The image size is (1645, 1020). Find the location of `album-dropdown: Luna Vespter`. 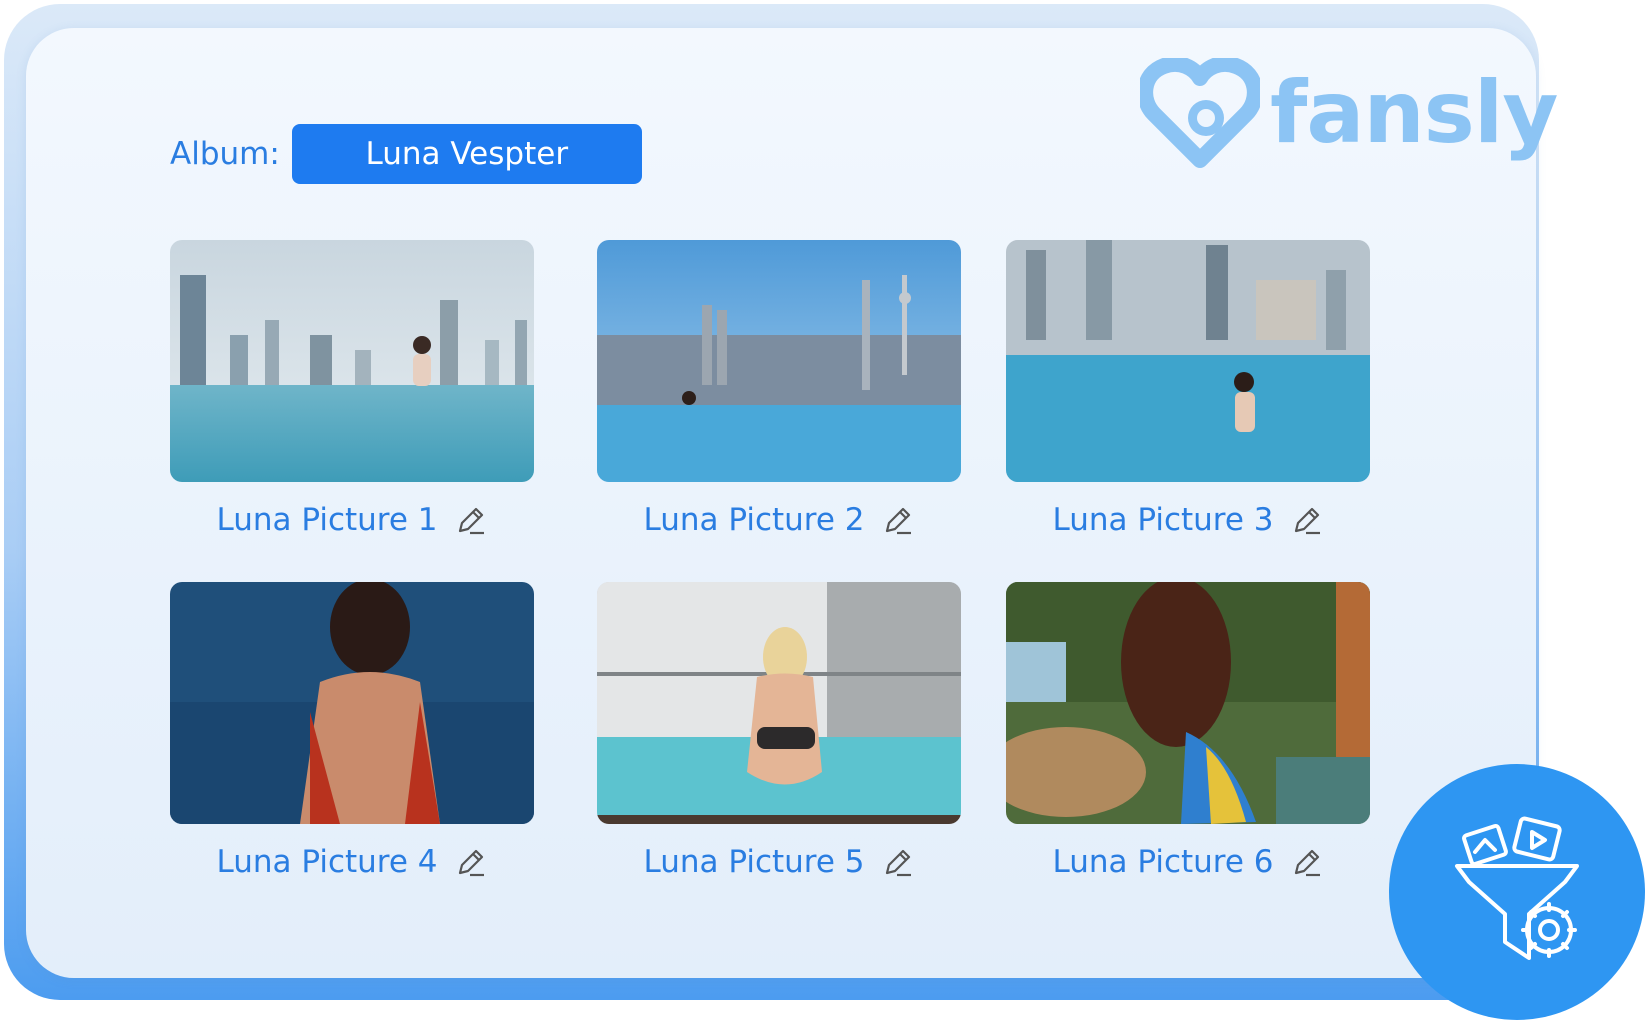

album-dropdown: Luna Vespter is located at coordinates (466, 154).